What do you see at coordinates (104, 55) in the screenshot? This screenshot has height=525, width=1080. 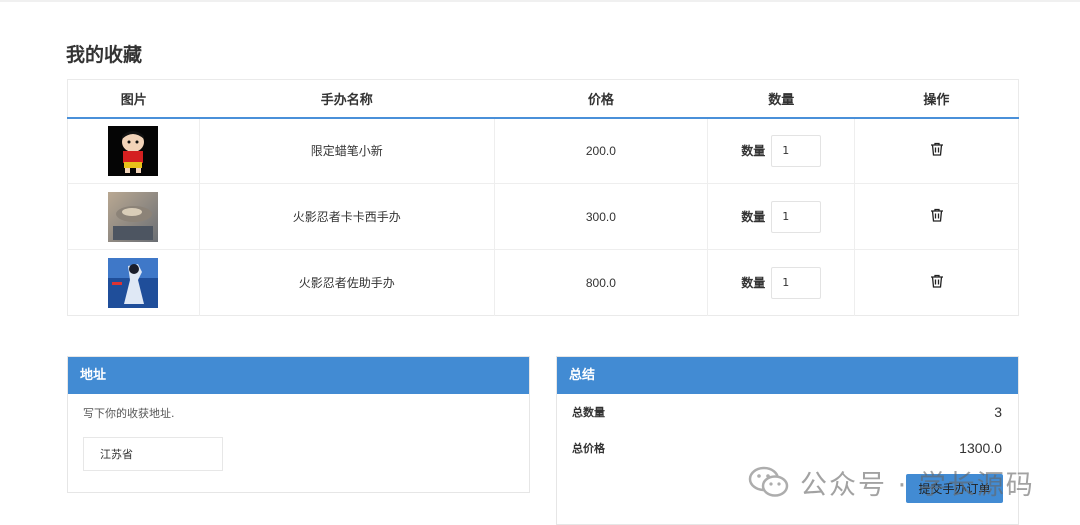 I see `page-title: 我的收藏` at bounding box center [104, 55].